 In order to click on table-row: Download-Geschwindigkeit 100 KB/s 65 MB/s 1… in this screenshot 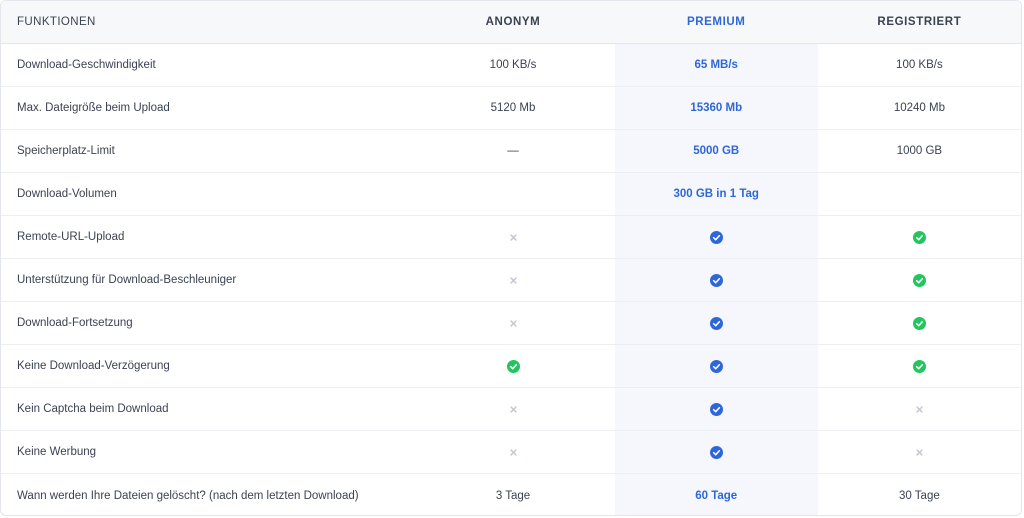, I will do `click(511, 65)`.